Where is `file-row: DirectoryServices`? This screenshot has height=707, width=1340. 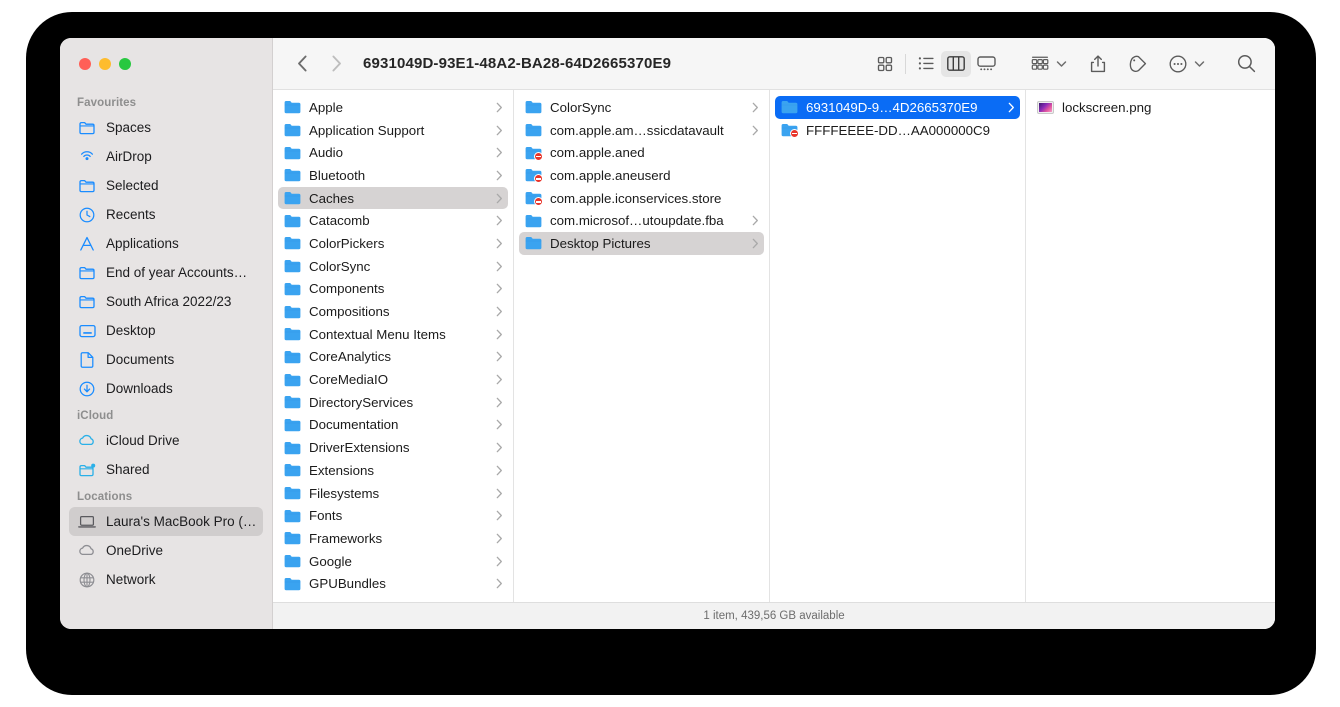 file-row: DirectoryServices is located at coordinates (393, 402).